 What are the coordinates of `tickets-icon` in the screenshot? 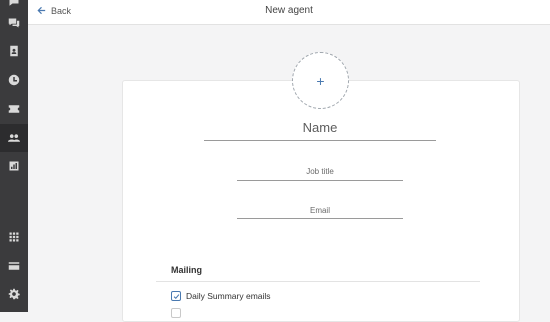 It's located at (14, 109).